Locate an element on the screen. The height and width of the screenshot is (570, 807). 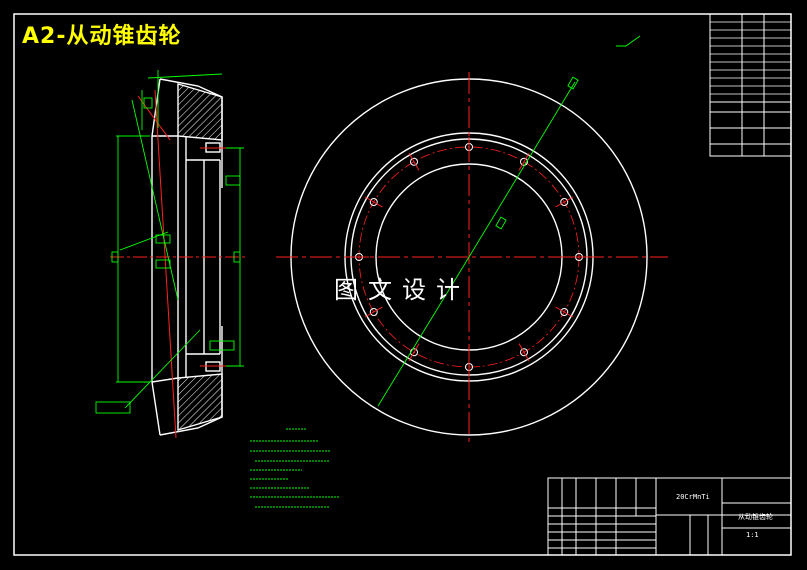
watermark: 图文设计 is located at coordinates (402, 290).